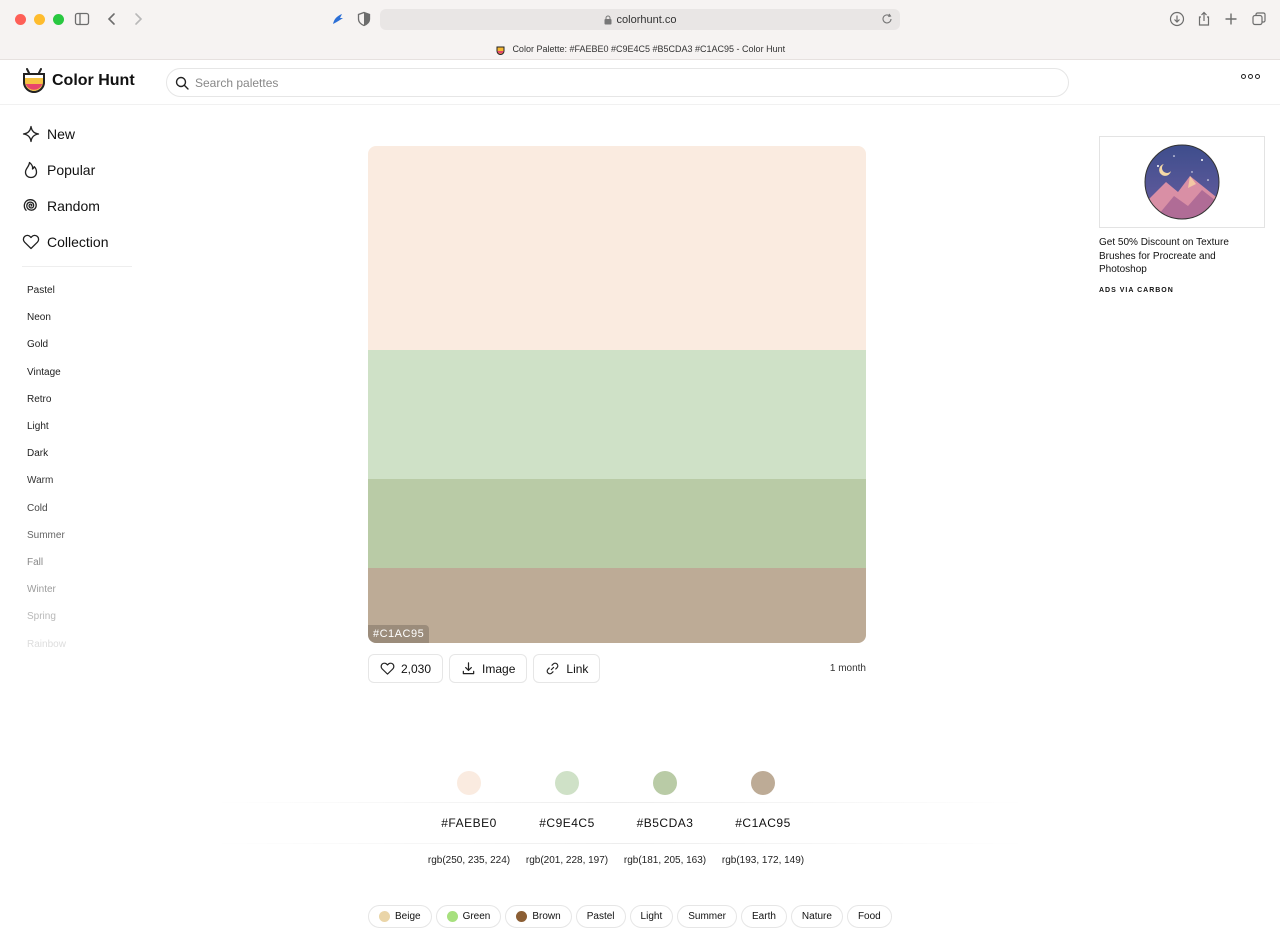  I want to click on tag-green: Green, so click(468, 916).